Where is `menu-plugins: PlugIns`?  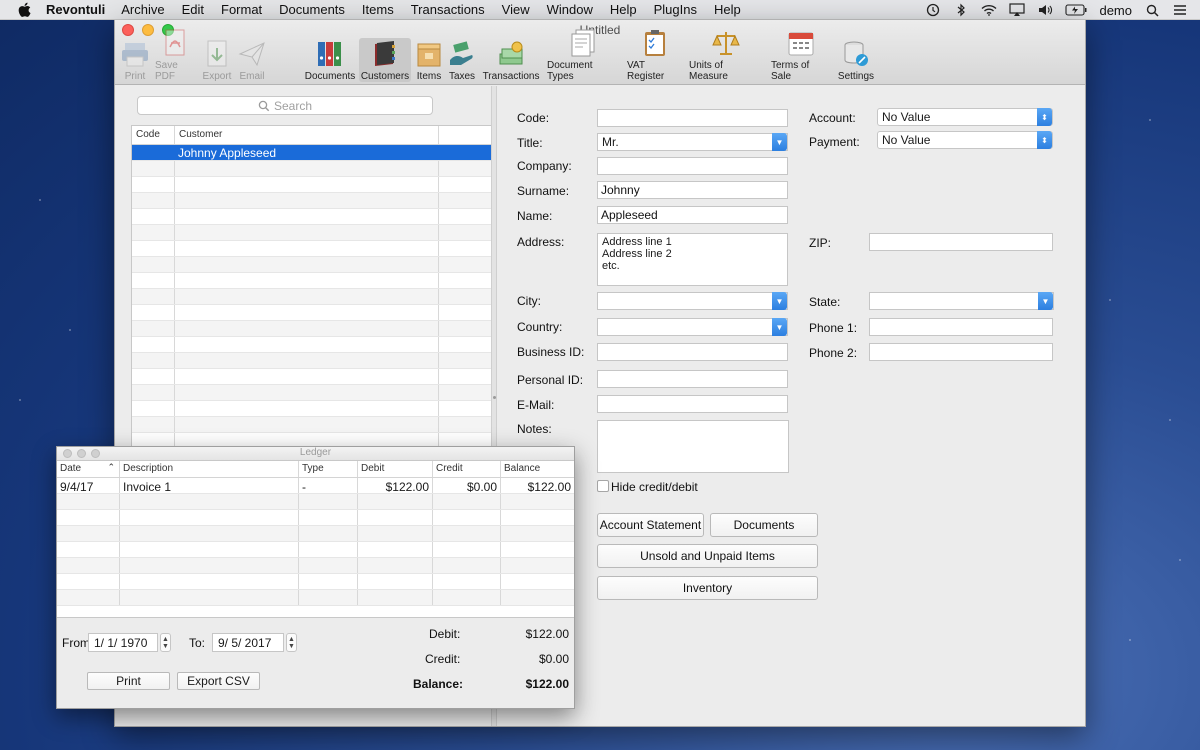 menu-plugins: PlugIns is located at coordinates (675, 9).